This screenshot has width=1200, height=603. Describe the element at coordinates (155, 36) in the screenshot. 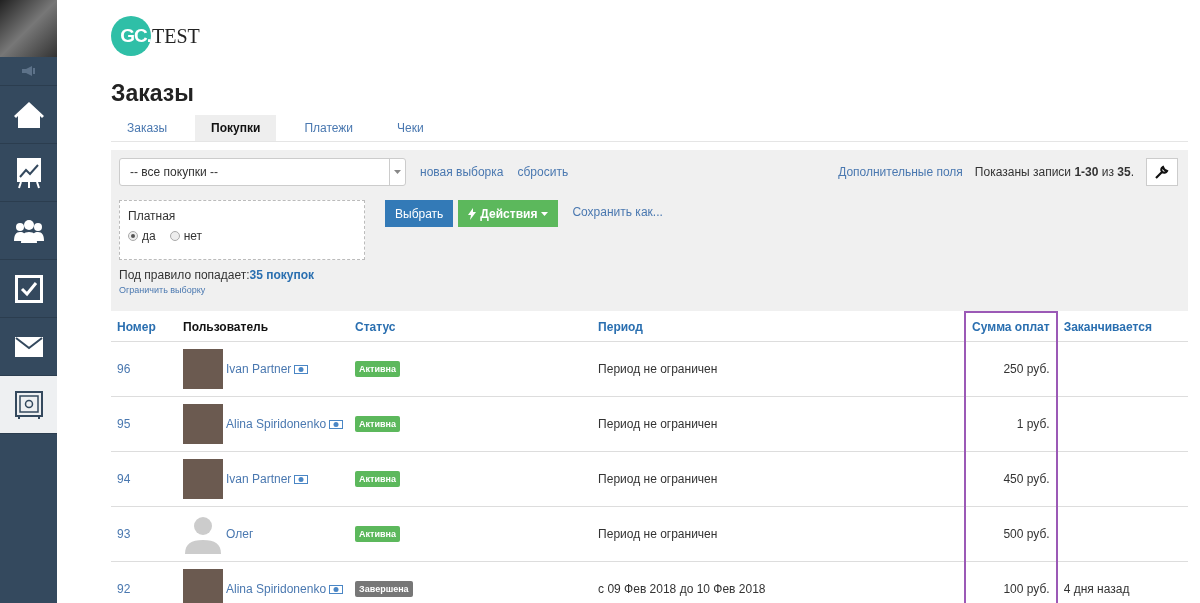

I see `logo: GC.TEST` at that location.